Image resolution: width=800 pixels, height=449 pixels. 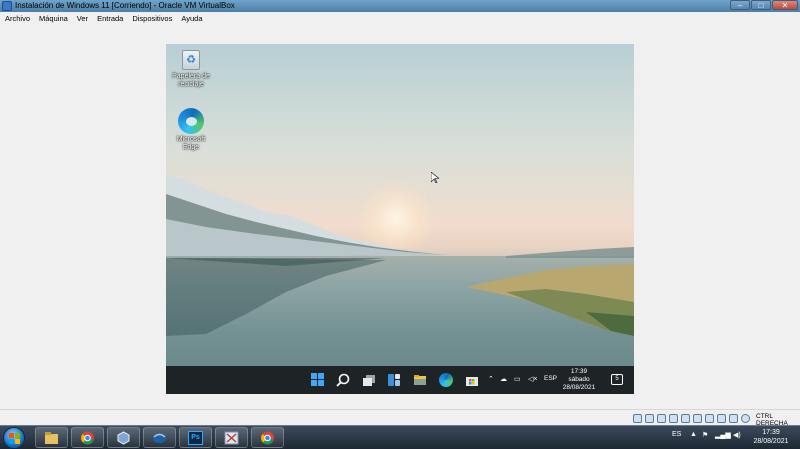 What do you see at coordinates (771, 437) in the screenshot?
I see `host-clock: 17:39 28/08/2021` at bounding box center [771, 437].